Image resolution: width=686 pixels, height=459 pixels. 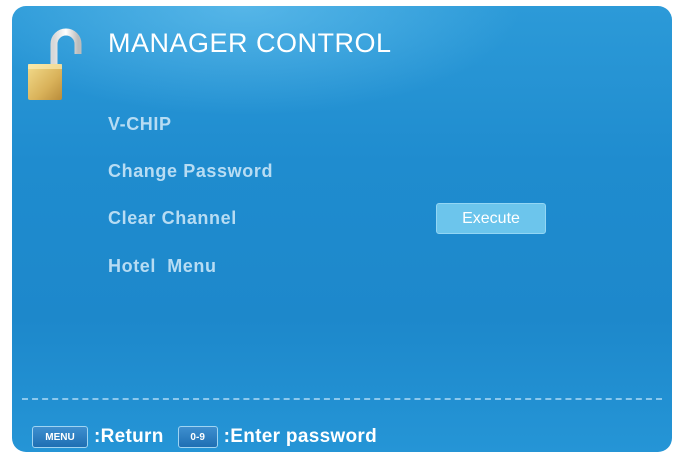 What do you see at coordinates (140, 124) in the screenshot?
I see `menu-item-v-chip: V-CHIP` at bounding box center [140, 124].